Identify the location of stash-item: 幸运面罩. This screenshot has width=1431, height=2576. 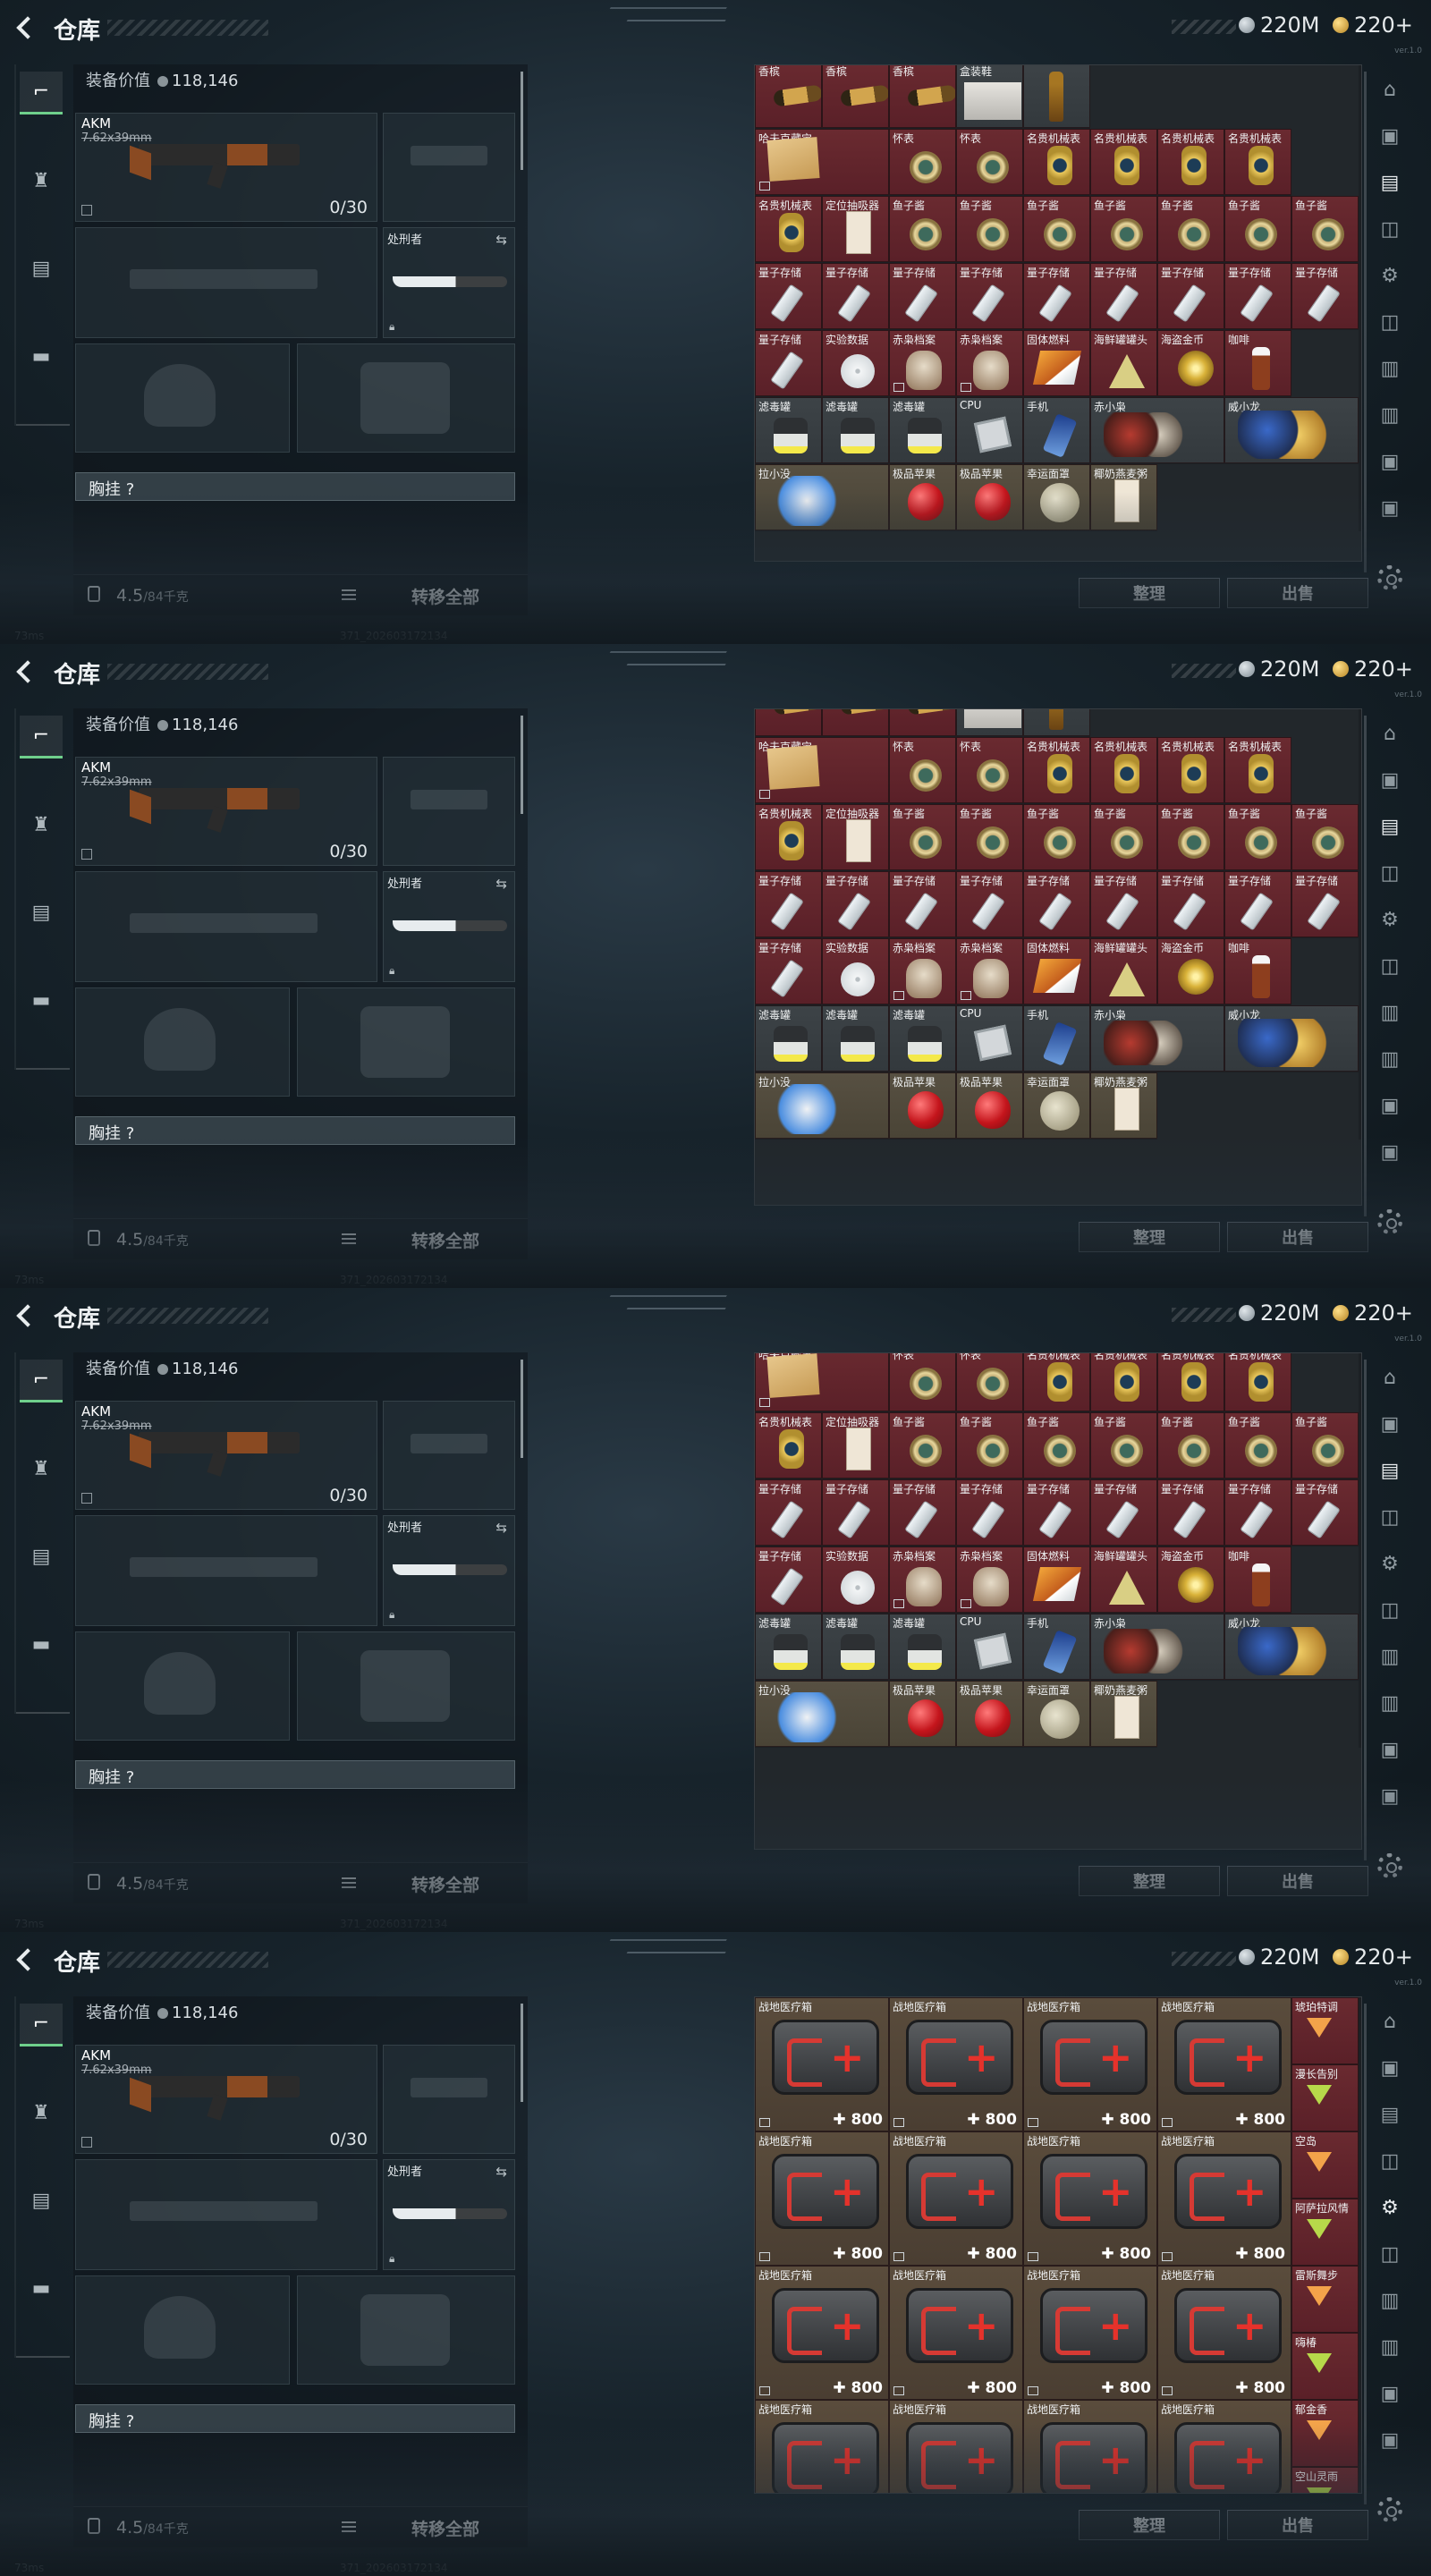
(1056, 497).